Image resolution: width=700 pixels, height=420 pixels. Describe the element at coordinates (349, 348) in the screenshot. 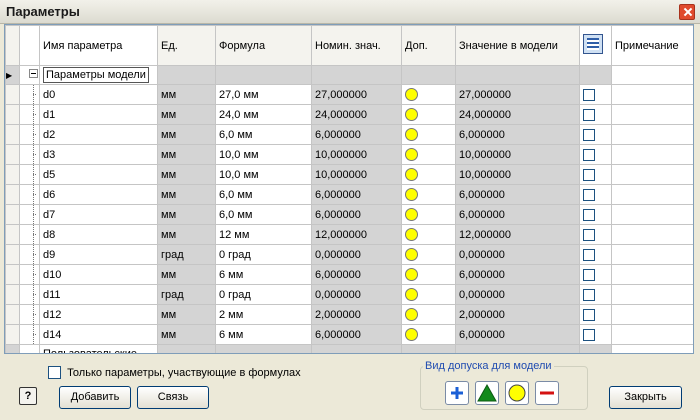

I see `group-row-user: Пользовательские` at that location.